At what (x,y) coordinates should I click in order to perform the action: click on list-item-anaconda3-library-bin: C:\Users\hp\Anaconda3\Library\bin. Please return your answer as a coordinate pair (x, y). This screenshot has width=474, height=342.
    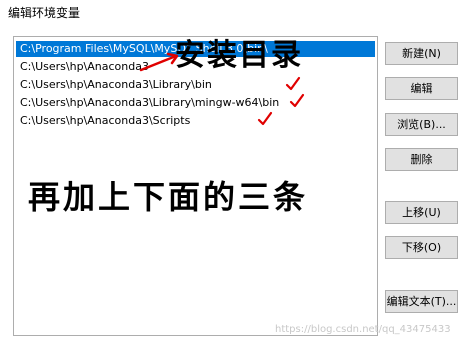
    Looking at the image, I should click on (195, 85).